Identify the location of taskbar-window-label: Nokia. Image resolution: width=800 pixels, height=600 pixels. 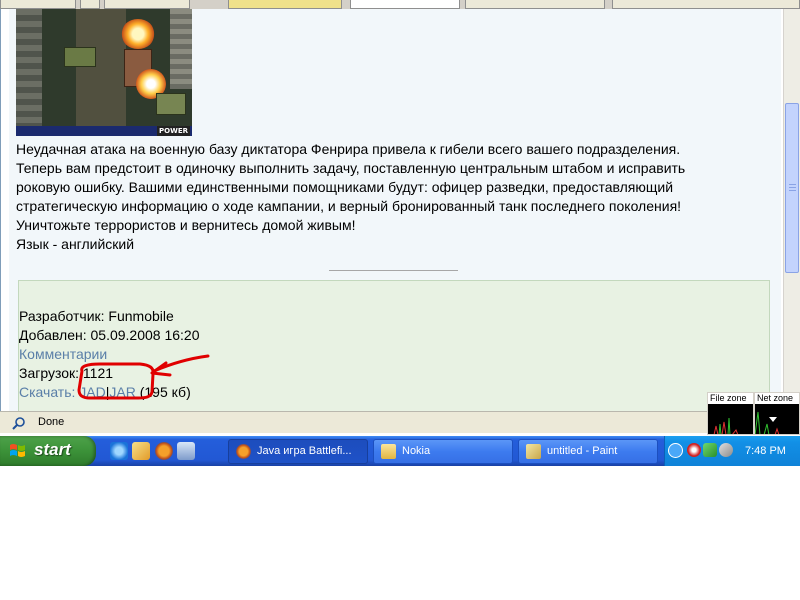
(416, 451).